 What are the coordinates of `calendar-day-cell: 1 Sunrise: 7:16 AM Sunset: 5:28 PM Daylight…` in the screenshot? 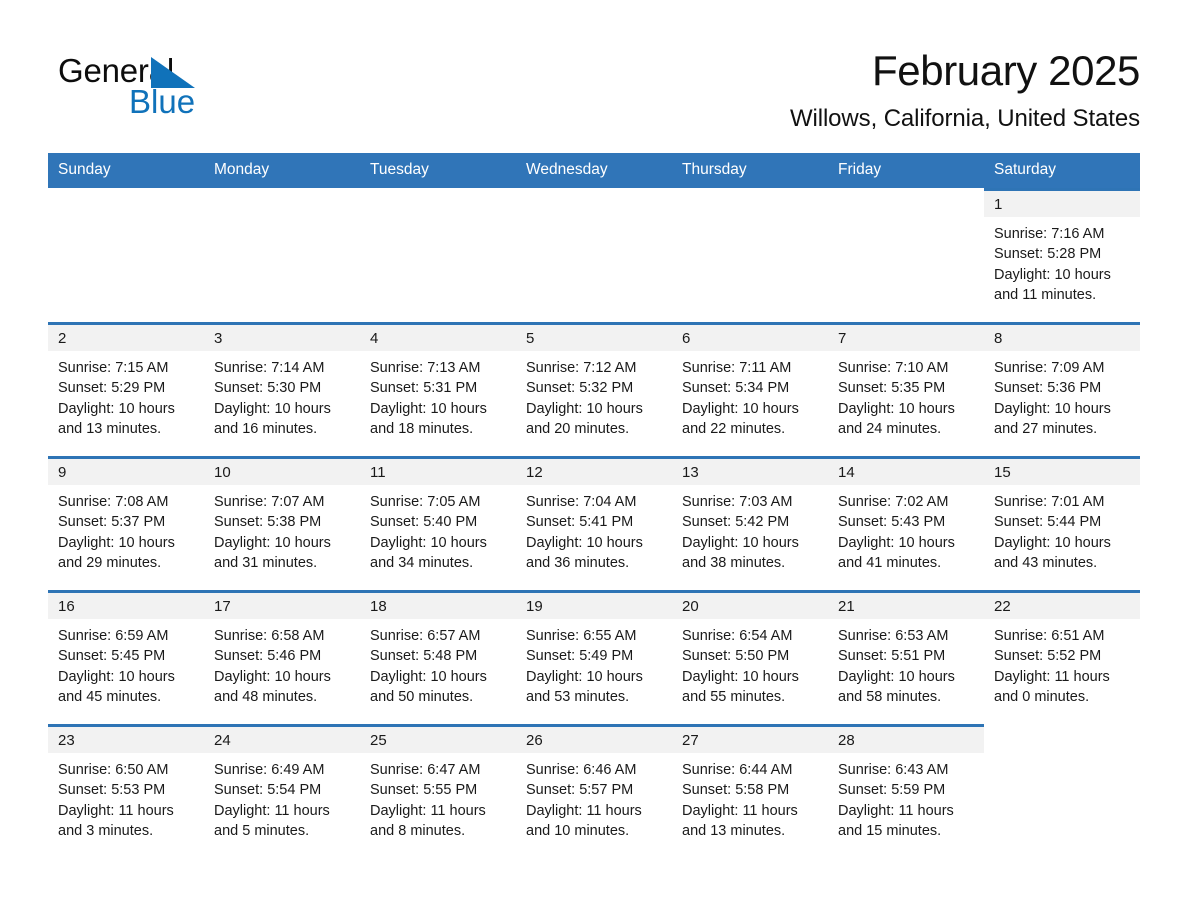 It's located at (1062, 249).